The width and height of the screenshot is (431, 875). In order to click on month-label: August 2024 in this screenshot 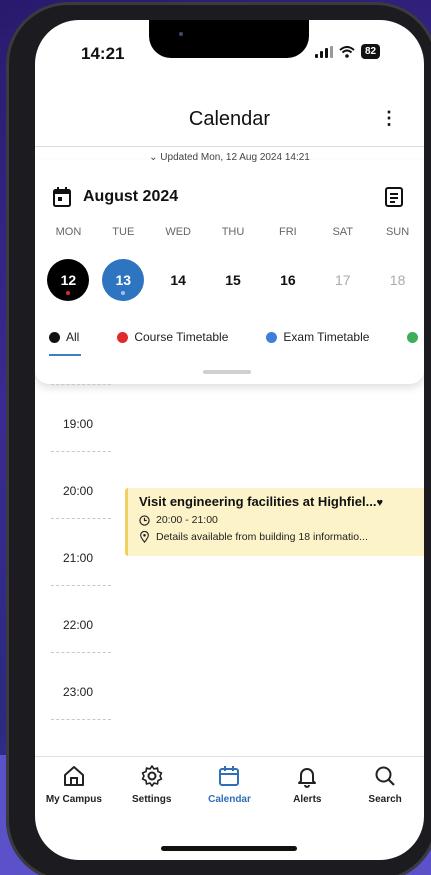, I will do `click(131, 196)`.